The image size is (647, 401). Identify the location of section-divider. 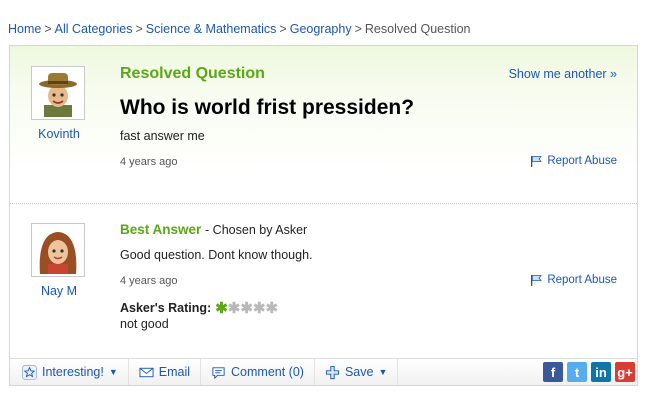
(323, 203).